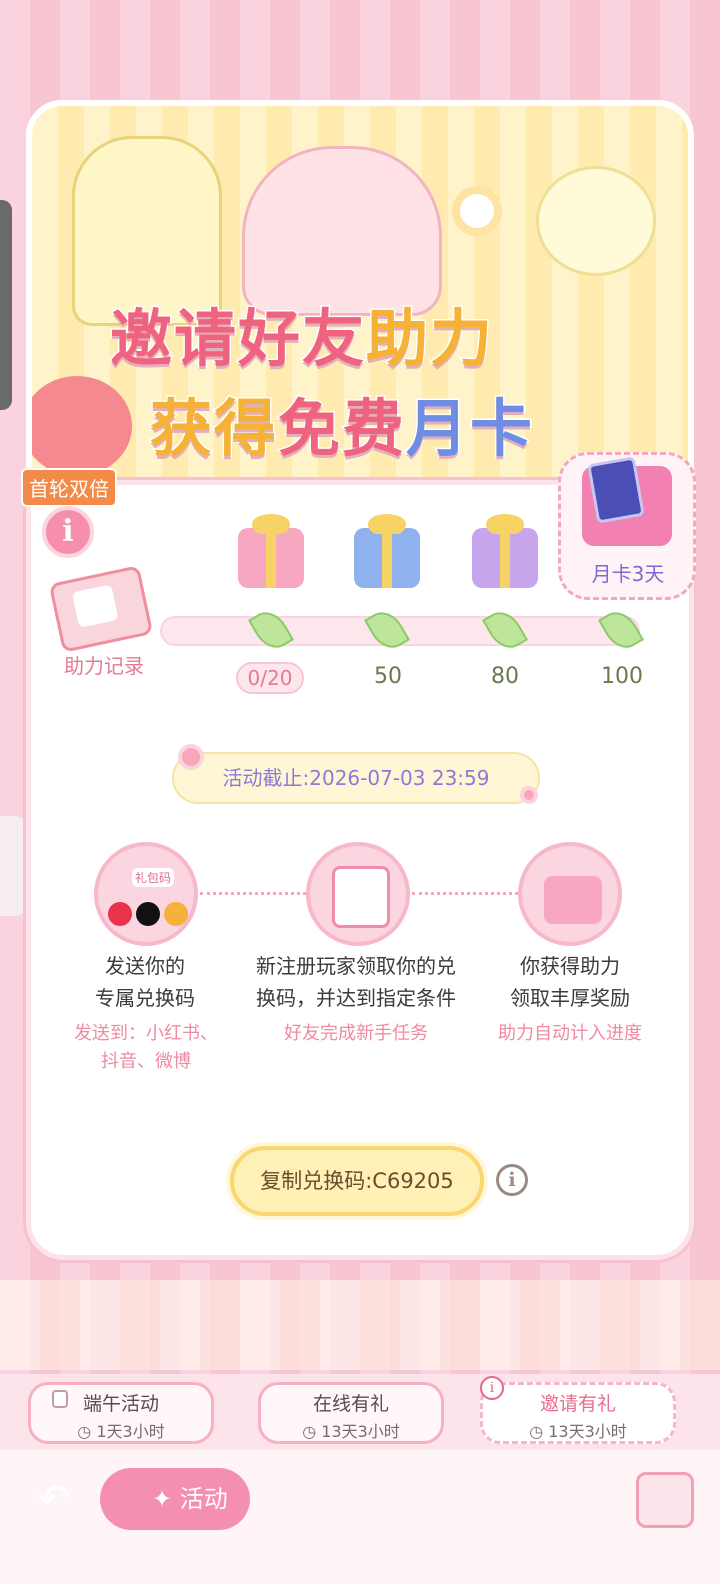 Image resolution: width=720 pixels, height=1584 pixels. I want to click on copy-code-button: 复制兑换码:C69205, so click(357, 1181).